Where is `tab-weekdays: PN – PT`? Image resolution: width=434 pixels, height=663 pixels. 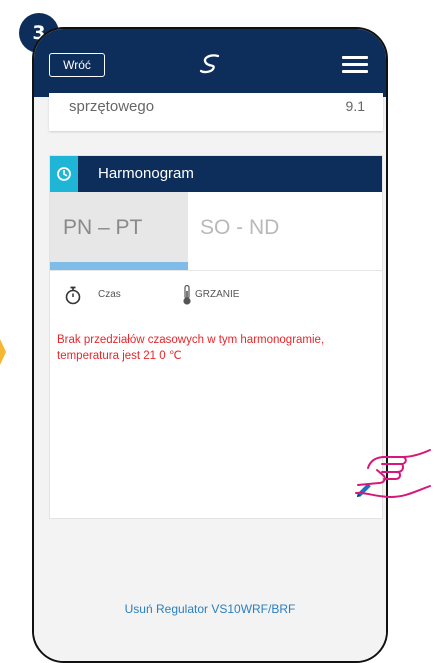
tab-weekdays: PN – PT is located at coordinates (119, 231).